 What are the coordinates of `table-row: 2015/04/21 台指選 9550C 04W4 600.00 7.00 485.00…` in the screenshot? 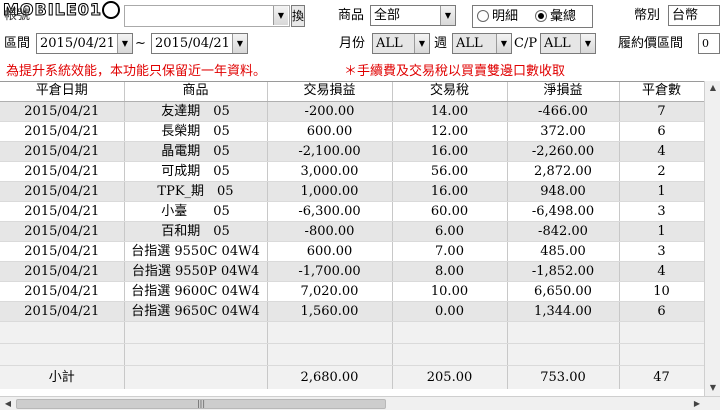 It's located at (352, 251).